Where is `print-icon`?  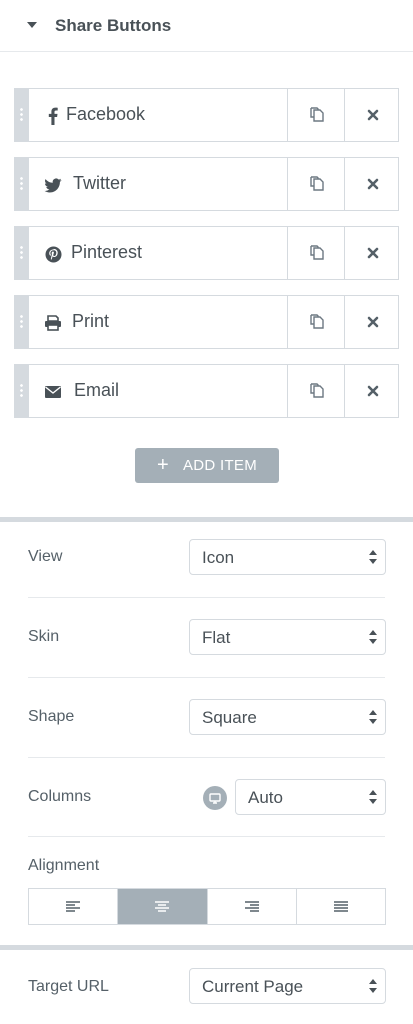
print-icon is located at coordinates (53, 323).